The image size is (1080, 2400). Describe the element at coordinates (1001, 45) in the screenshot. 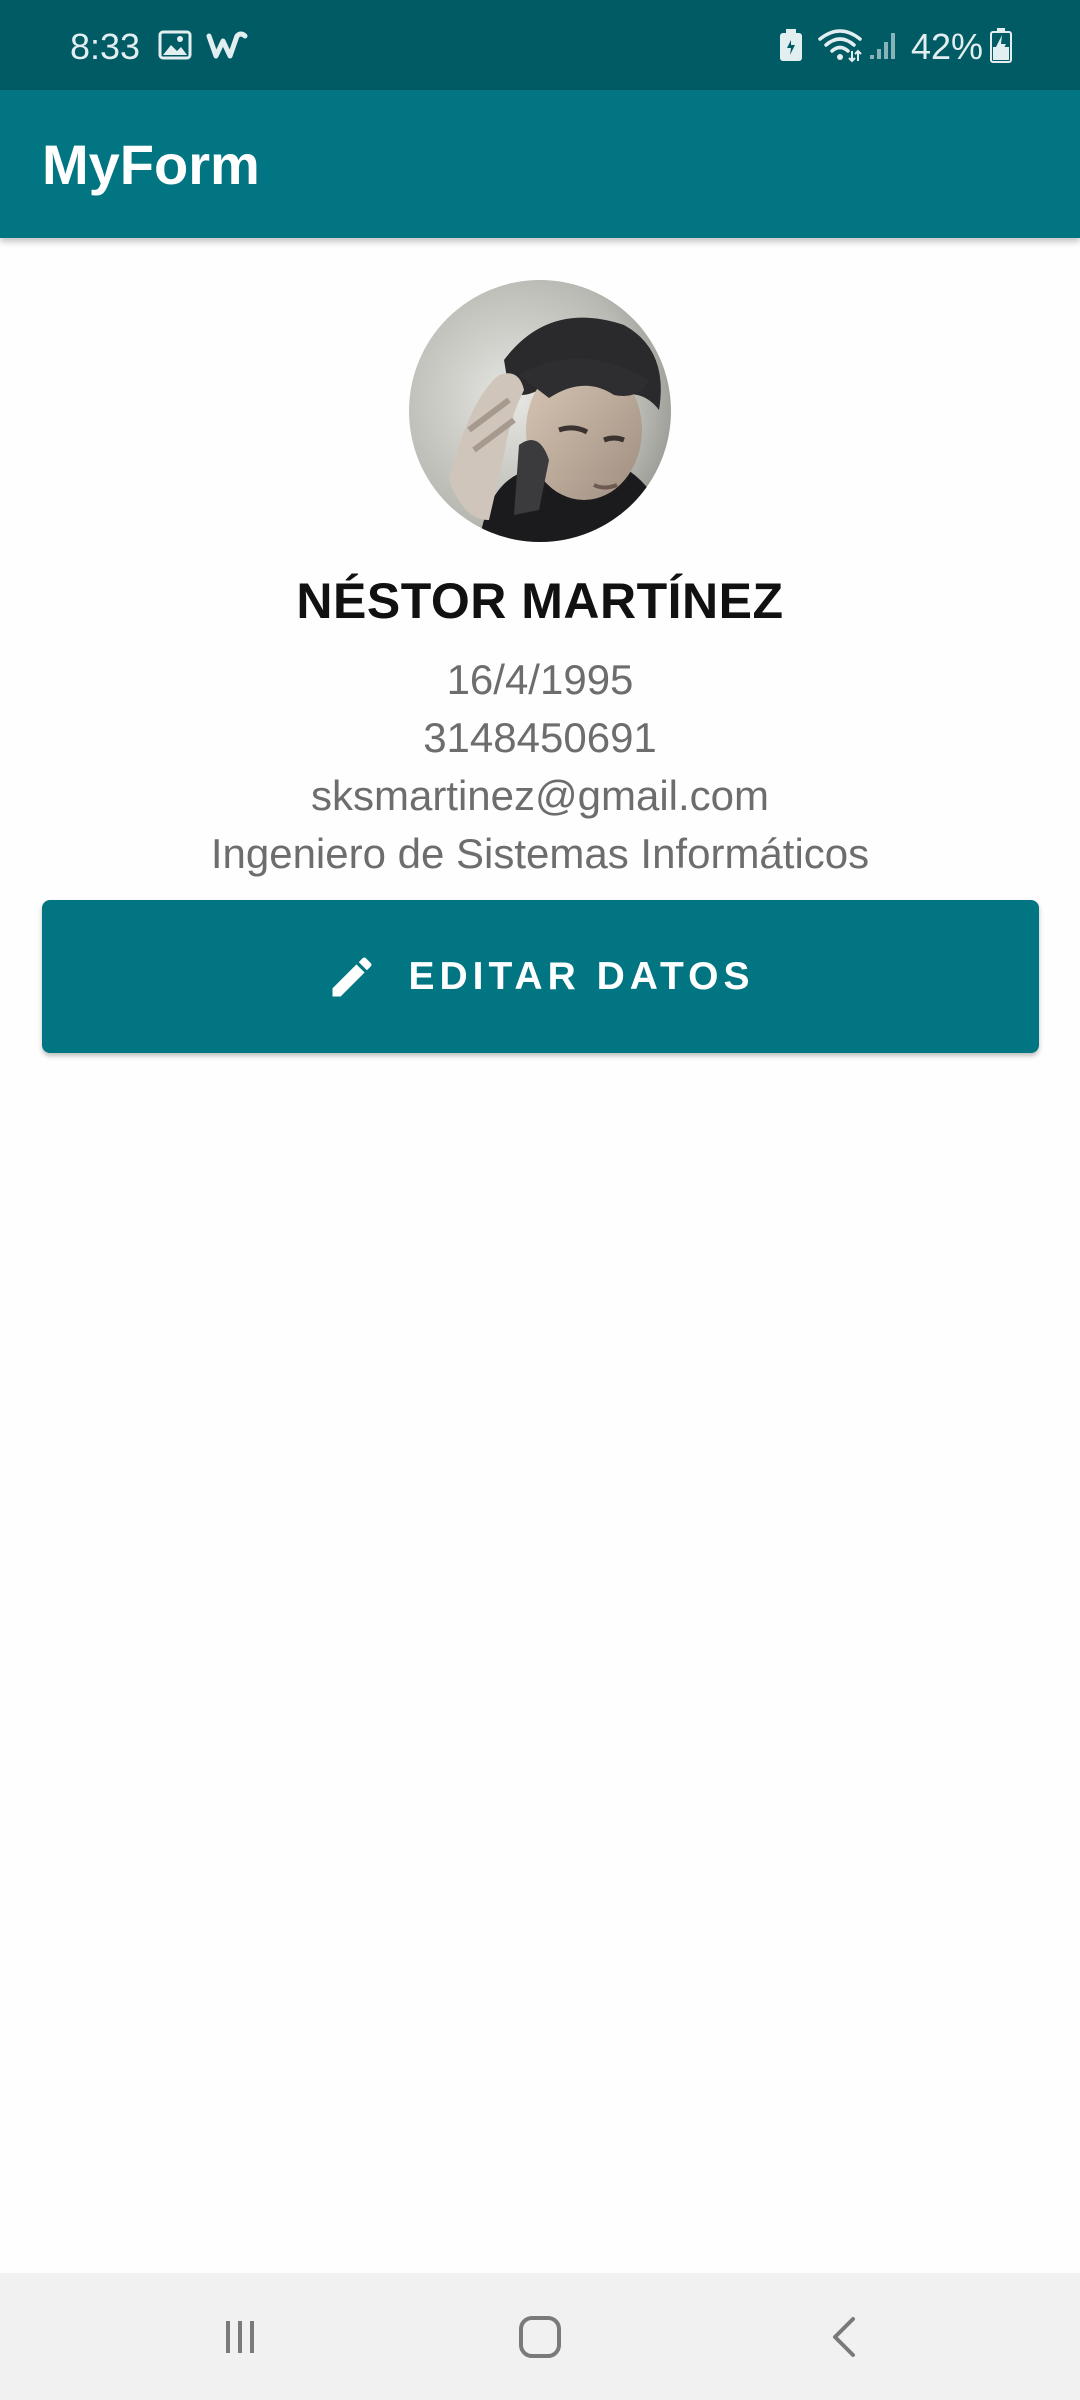

I see `battery-charging-icon` at that location.